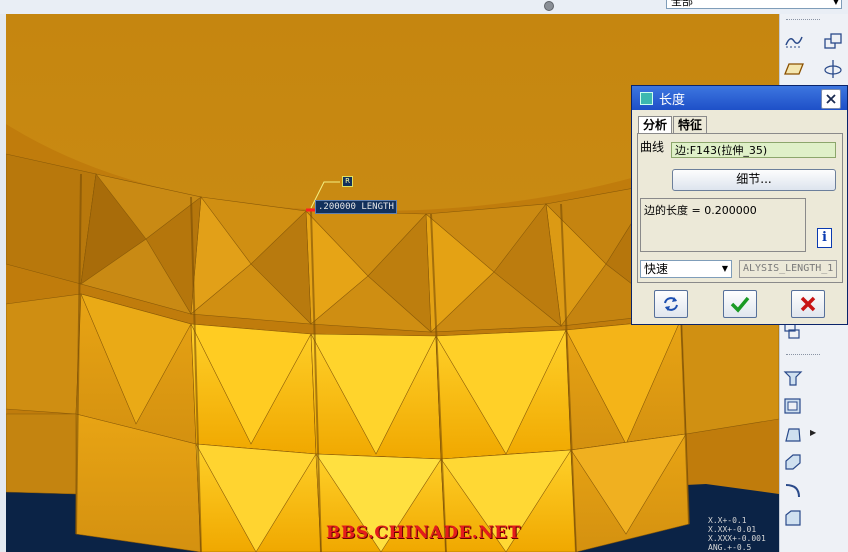  Describe the element at coordinates (788, 269) in the screenshot. I see `analysis-name-field: ALYSIS_LENGTH_1` at that location.